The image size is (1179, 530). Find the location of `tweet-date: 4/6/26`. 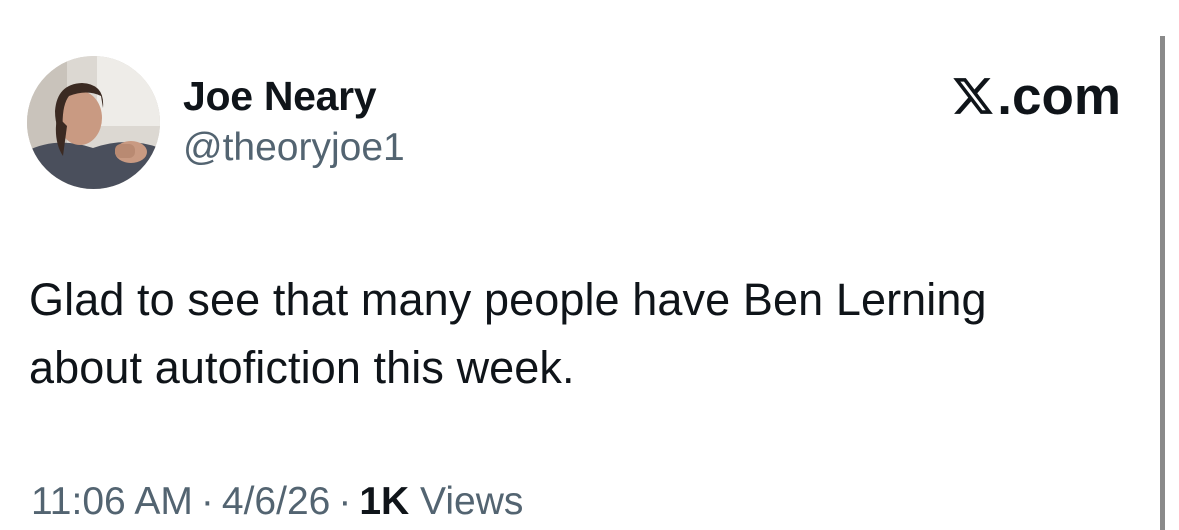

tweet-date: 4/6/26 is located at coordinates (276, 501).